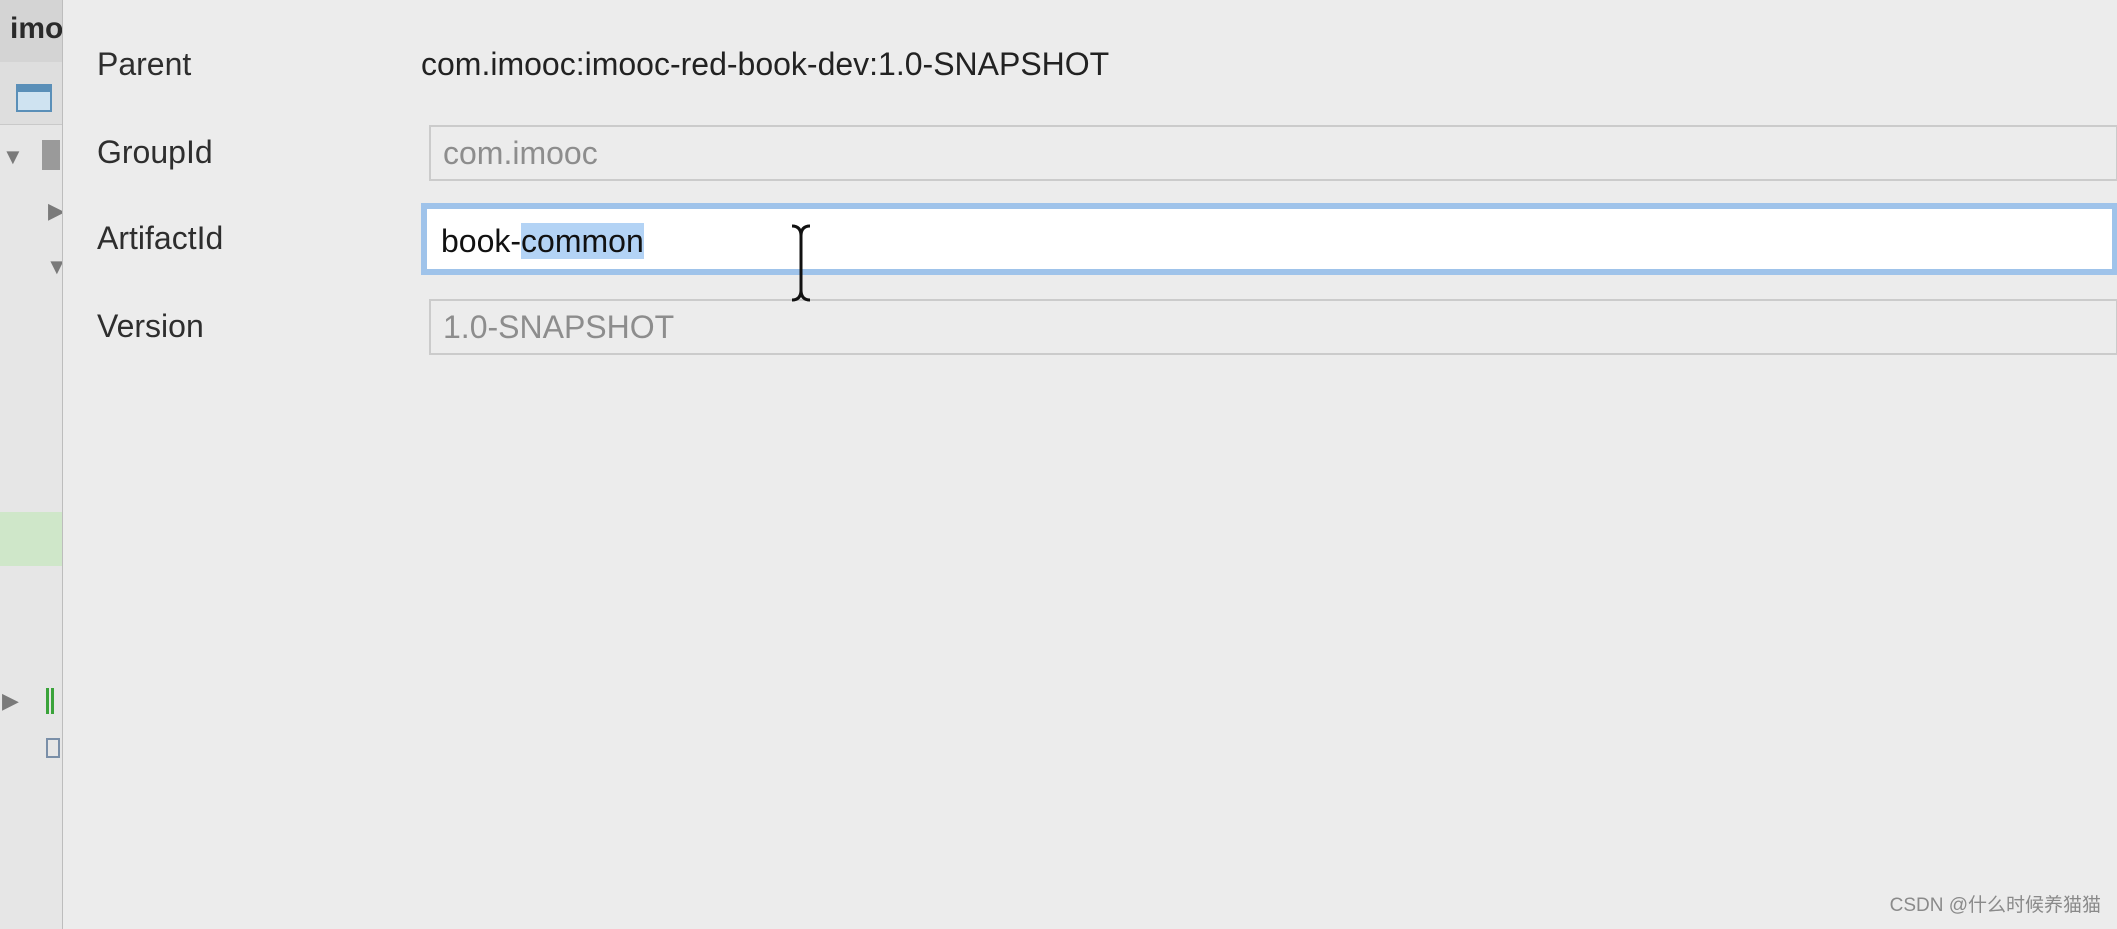 The width and height of the screenshot is (2117, 929). What do you see at coordinates (559, 327) in the screenshot?
I see `version-value: 1.0-SNAPSHOT` at bounding box center [559, 327].